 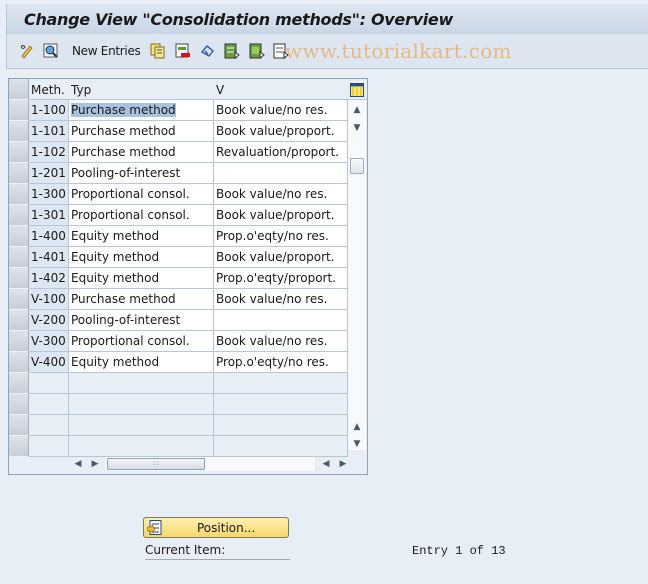 I want to click on select-block-icon, so click(x=257, y=51).